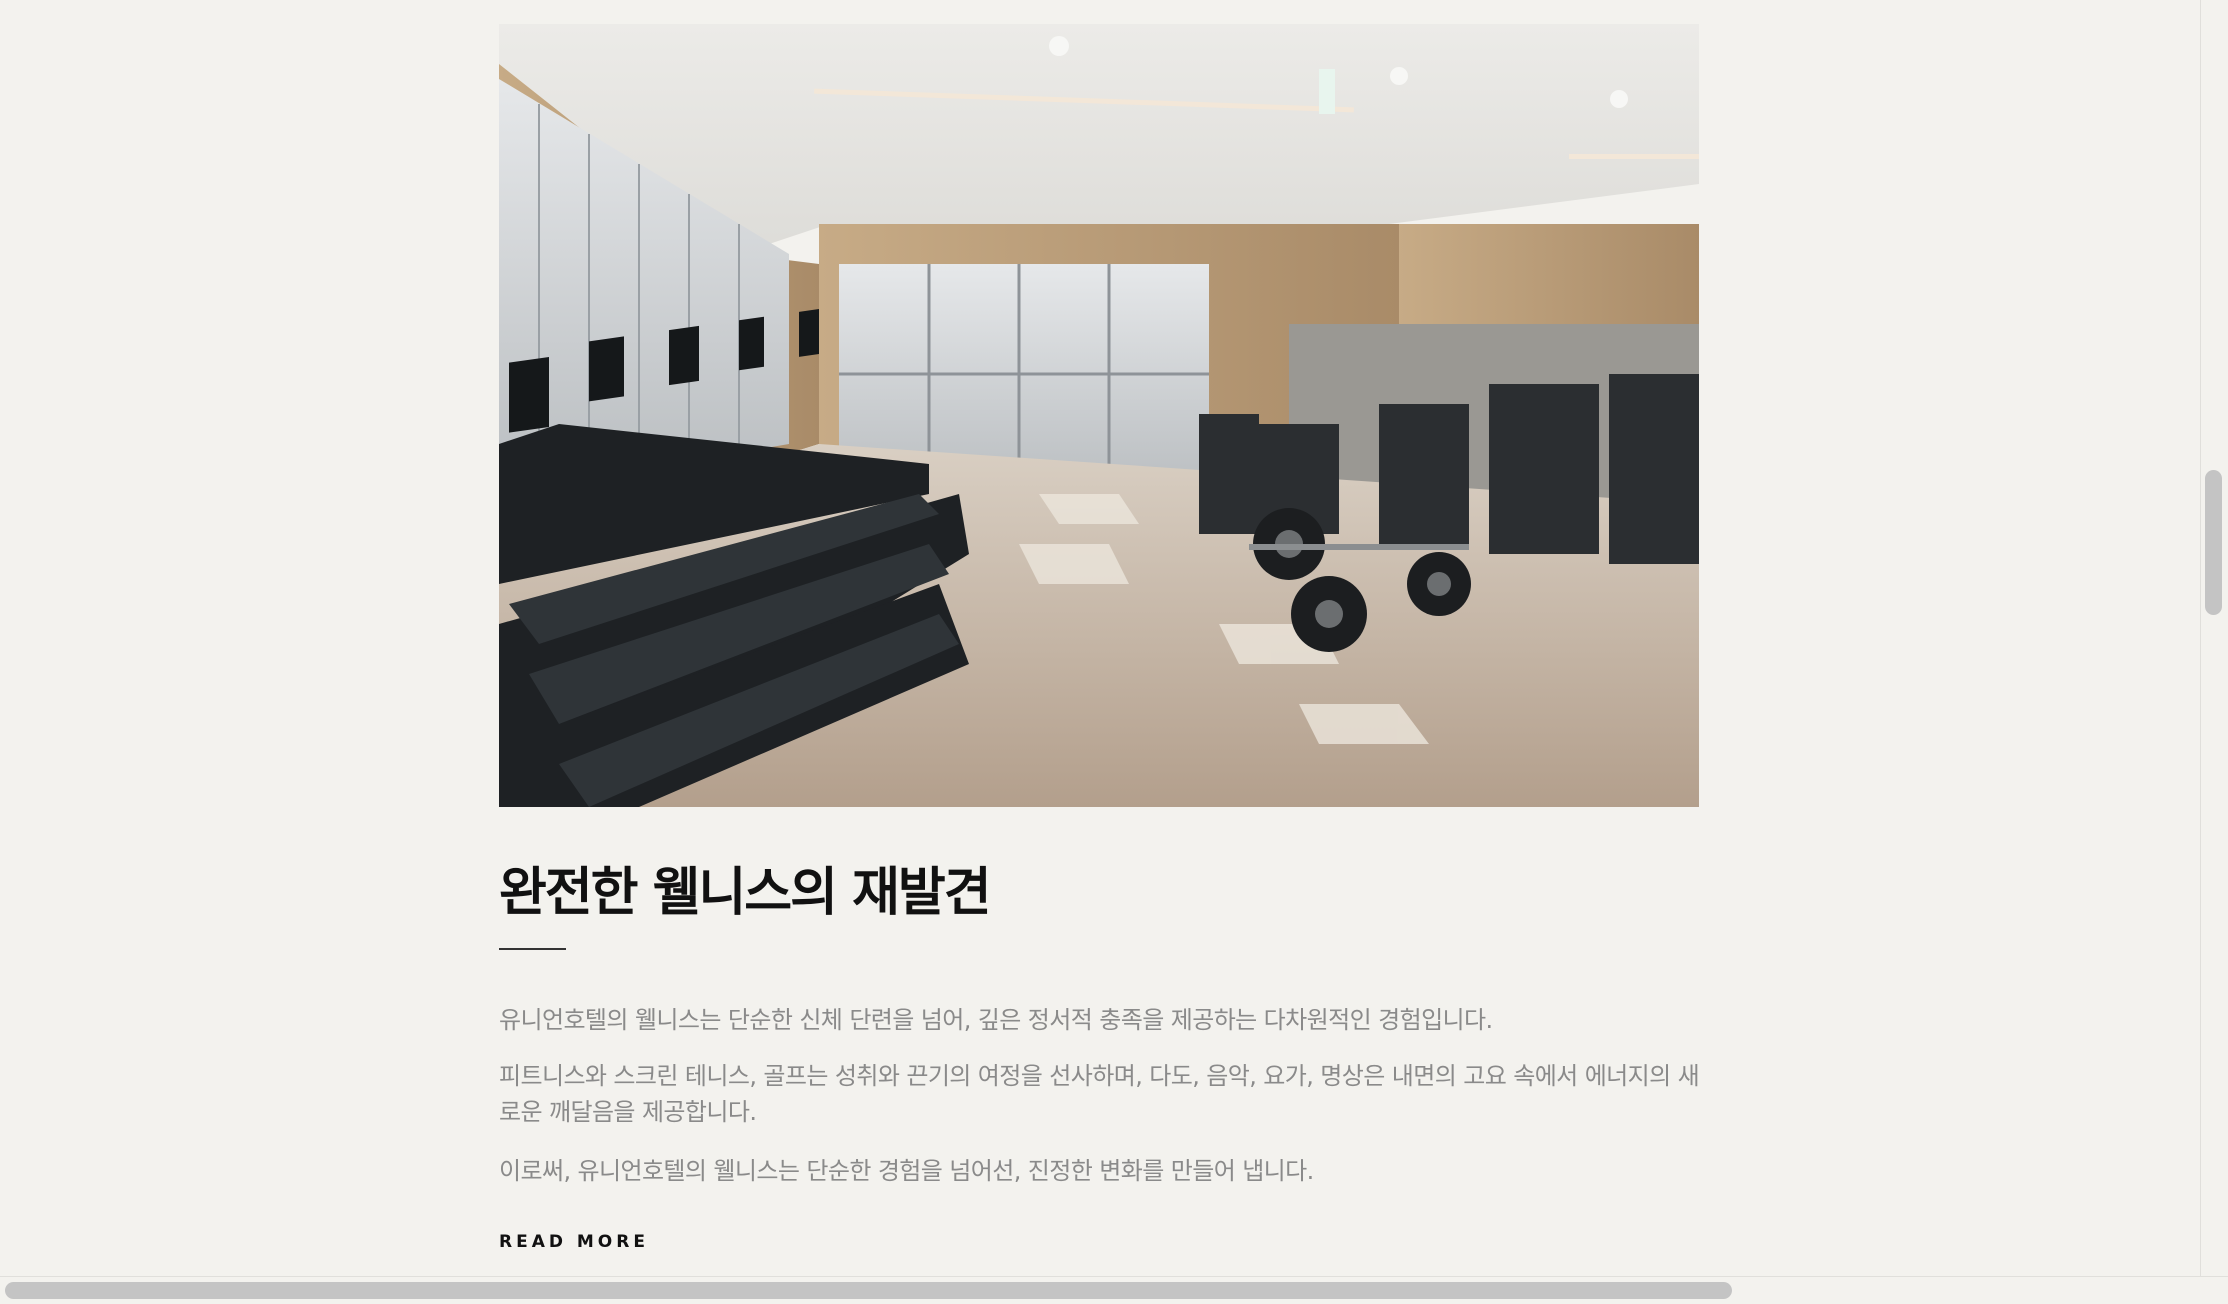 This screenshot has width=2228, height=1304. Describe the element at coordinates (2213, 542) in the screenshot. I see `vertical-scrollbar-thumb` at that location.